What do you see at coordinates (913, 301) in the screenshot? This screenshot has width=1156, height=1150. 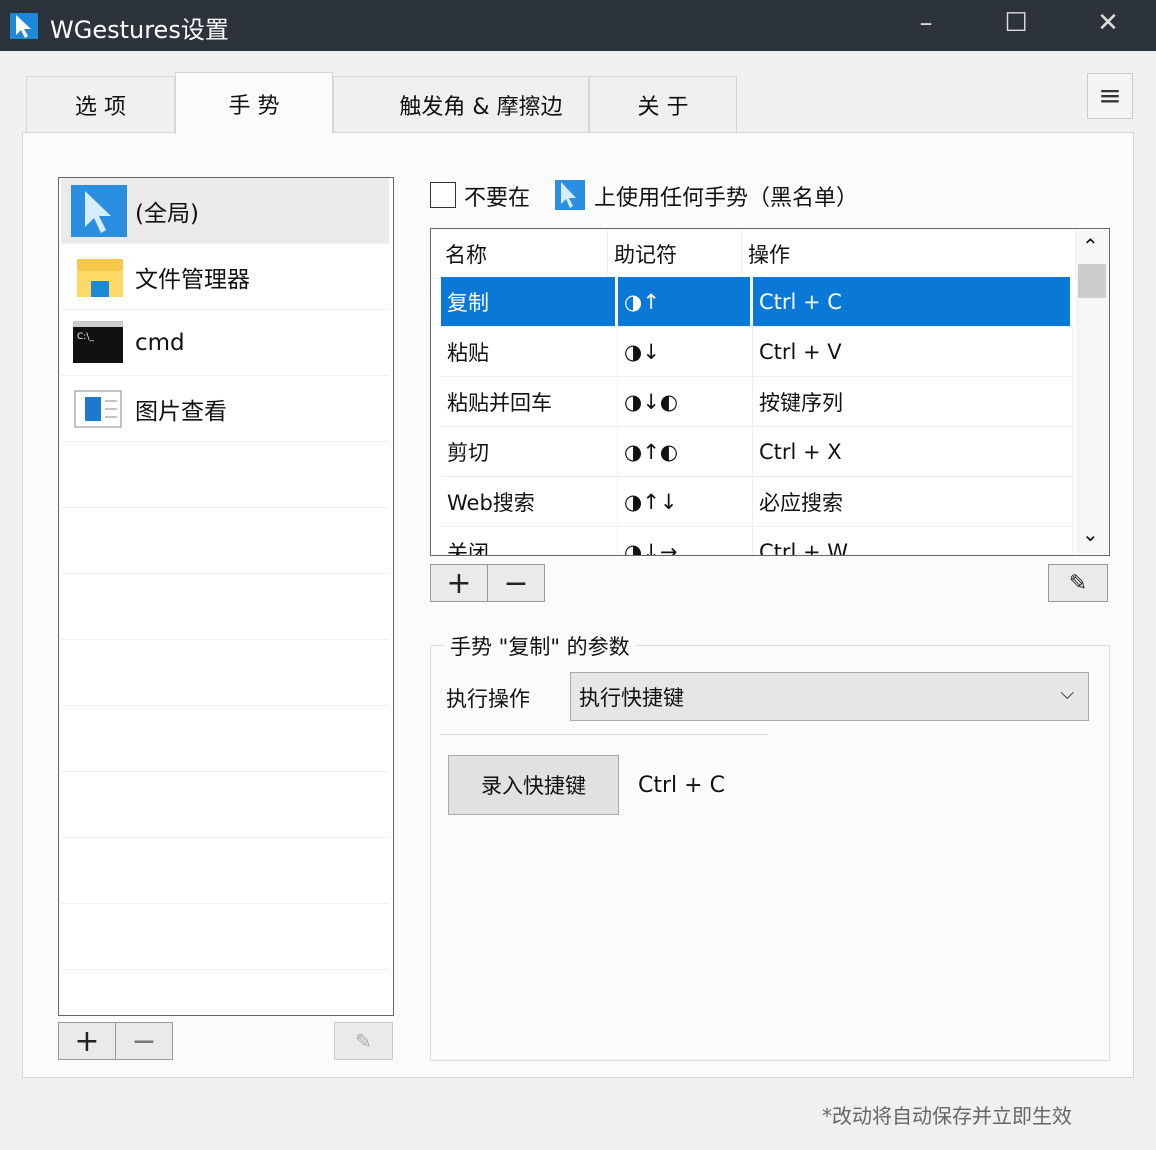 I see `cell-action: Ctrl + C` at bounding box center [913, 301].